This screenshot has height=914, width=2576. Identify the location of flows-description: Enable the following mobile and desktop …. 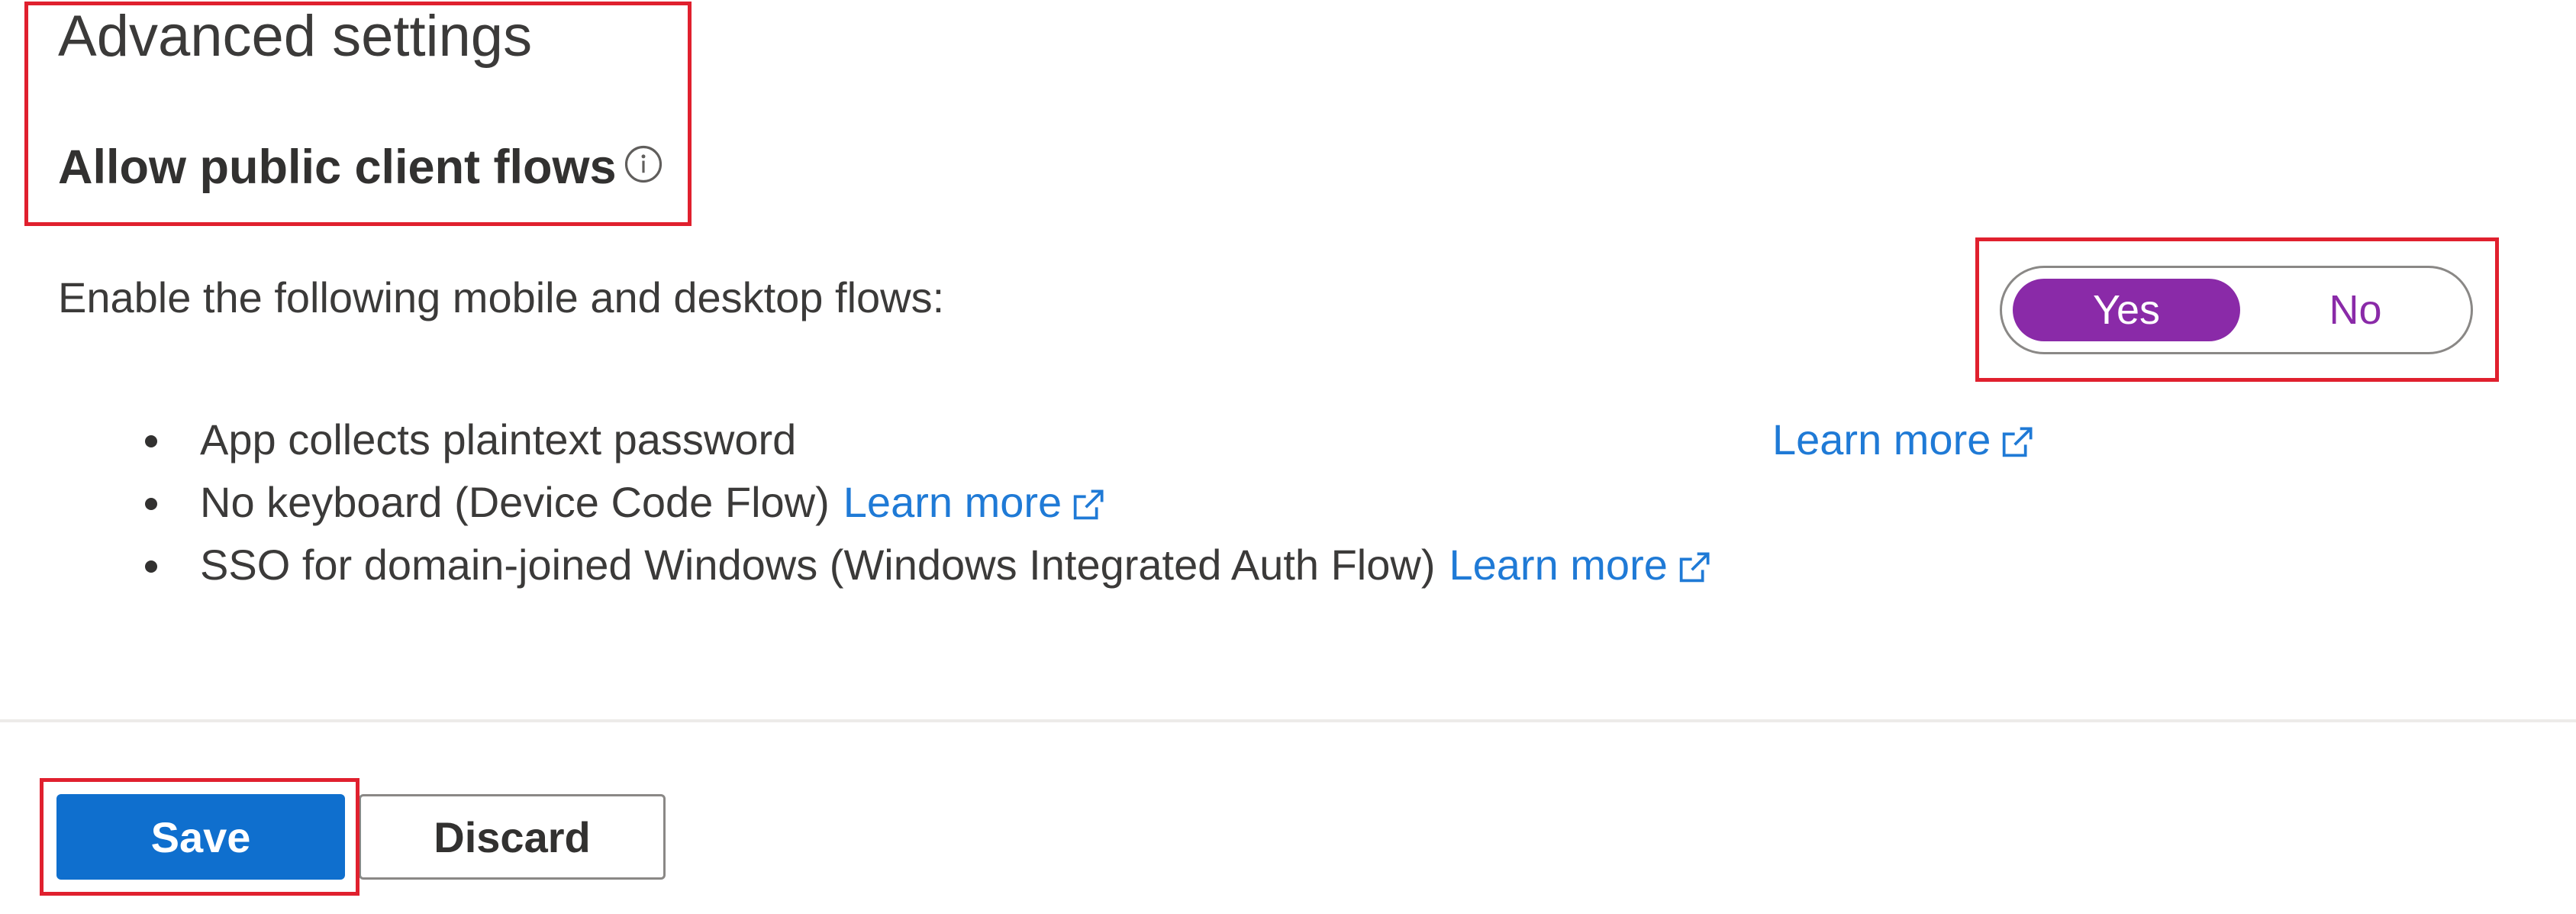
(502, 297).